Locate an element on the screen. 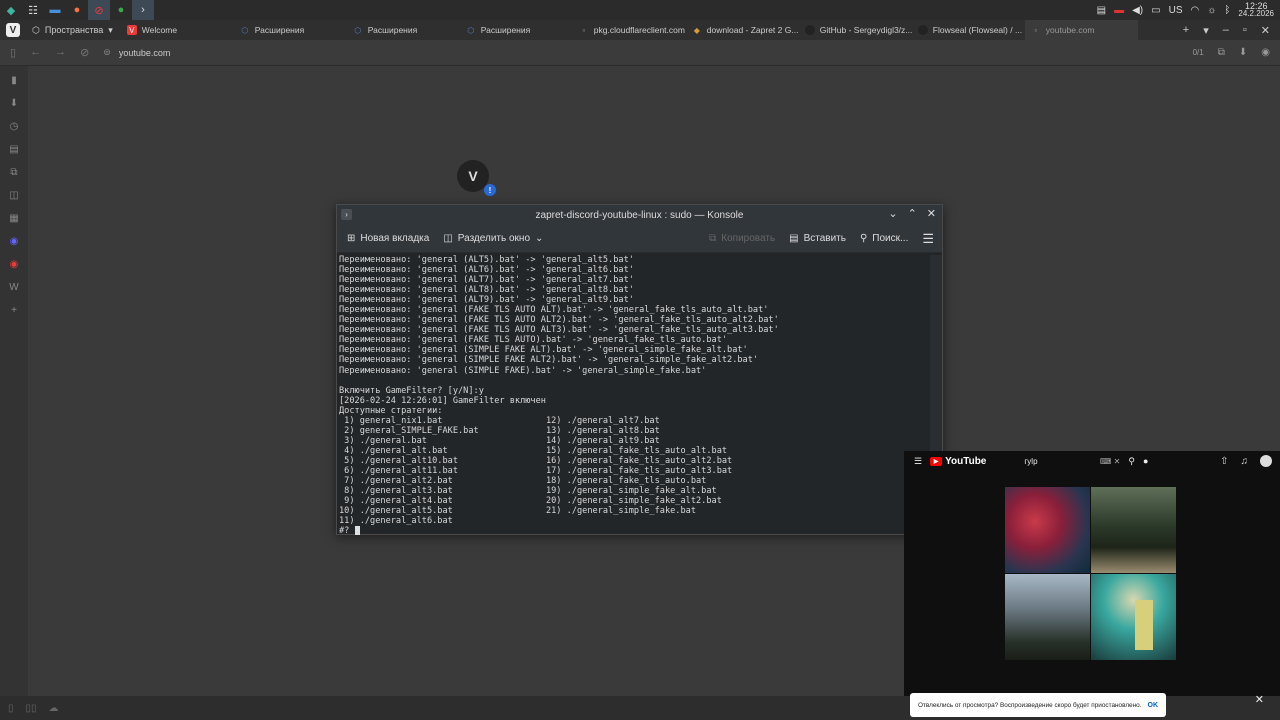 The height and width of the screenshot is (720, 1280). reading-list-icon: ◫ is located at coordinates (14, 195).